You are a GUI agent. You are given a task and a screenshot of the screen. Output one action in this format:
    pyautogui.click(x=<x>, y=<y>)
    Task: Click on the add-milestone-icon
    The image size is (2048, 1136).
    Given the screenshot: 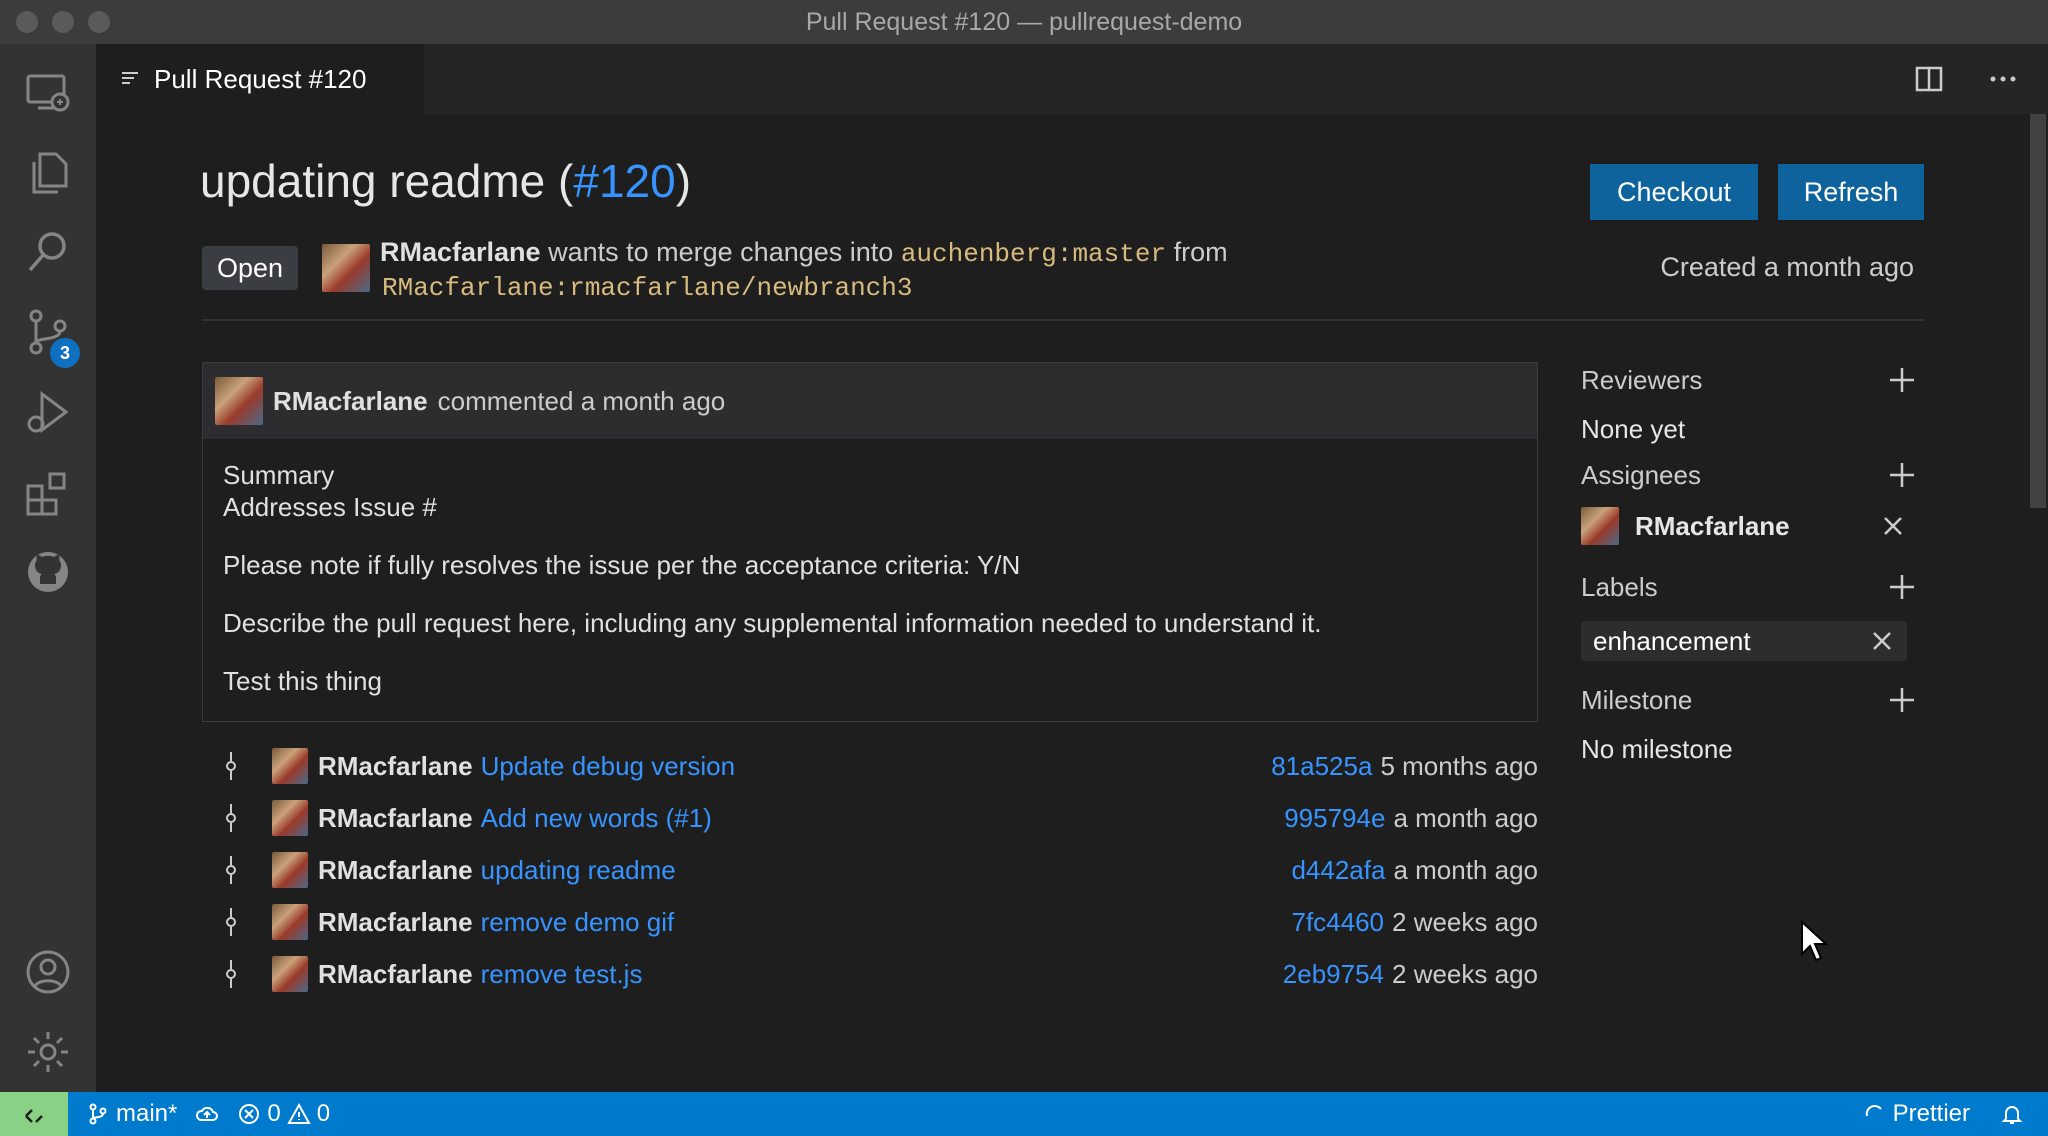 What is the action you would take?
    pyautogui.click(x=1902, y=700)
    